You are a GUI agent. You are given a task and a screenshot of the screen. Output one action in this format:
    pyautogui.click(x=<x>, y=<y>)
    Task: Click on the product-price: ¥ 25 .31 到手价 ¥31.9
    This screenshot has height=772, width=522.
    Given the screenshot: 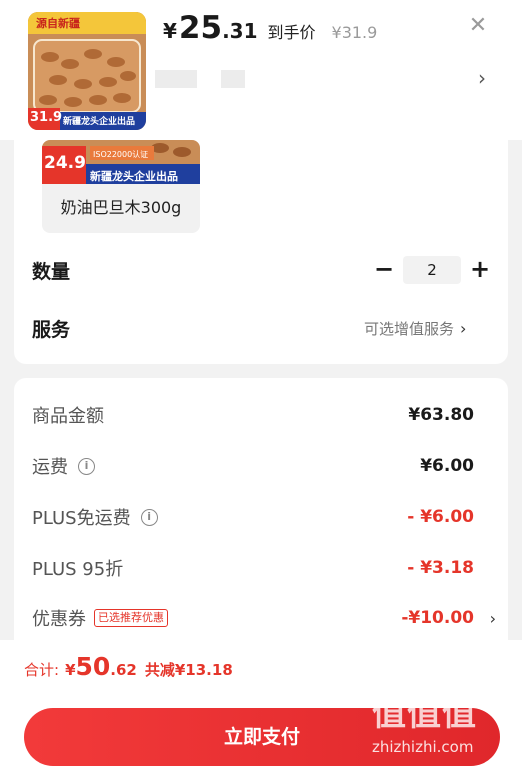 What is the action you would take?
    pyautogui.click(x=270, y=30)
    